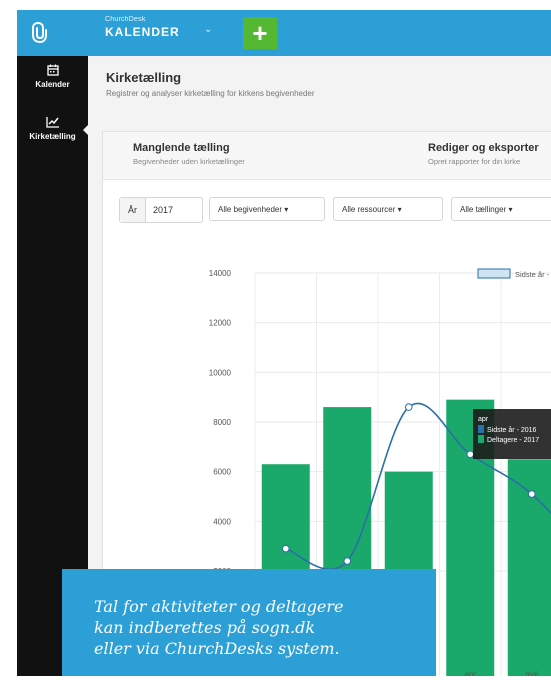 This screenshot has width=551, height=693. I want to click on y-tick-label: 8000, so click(222, 422).